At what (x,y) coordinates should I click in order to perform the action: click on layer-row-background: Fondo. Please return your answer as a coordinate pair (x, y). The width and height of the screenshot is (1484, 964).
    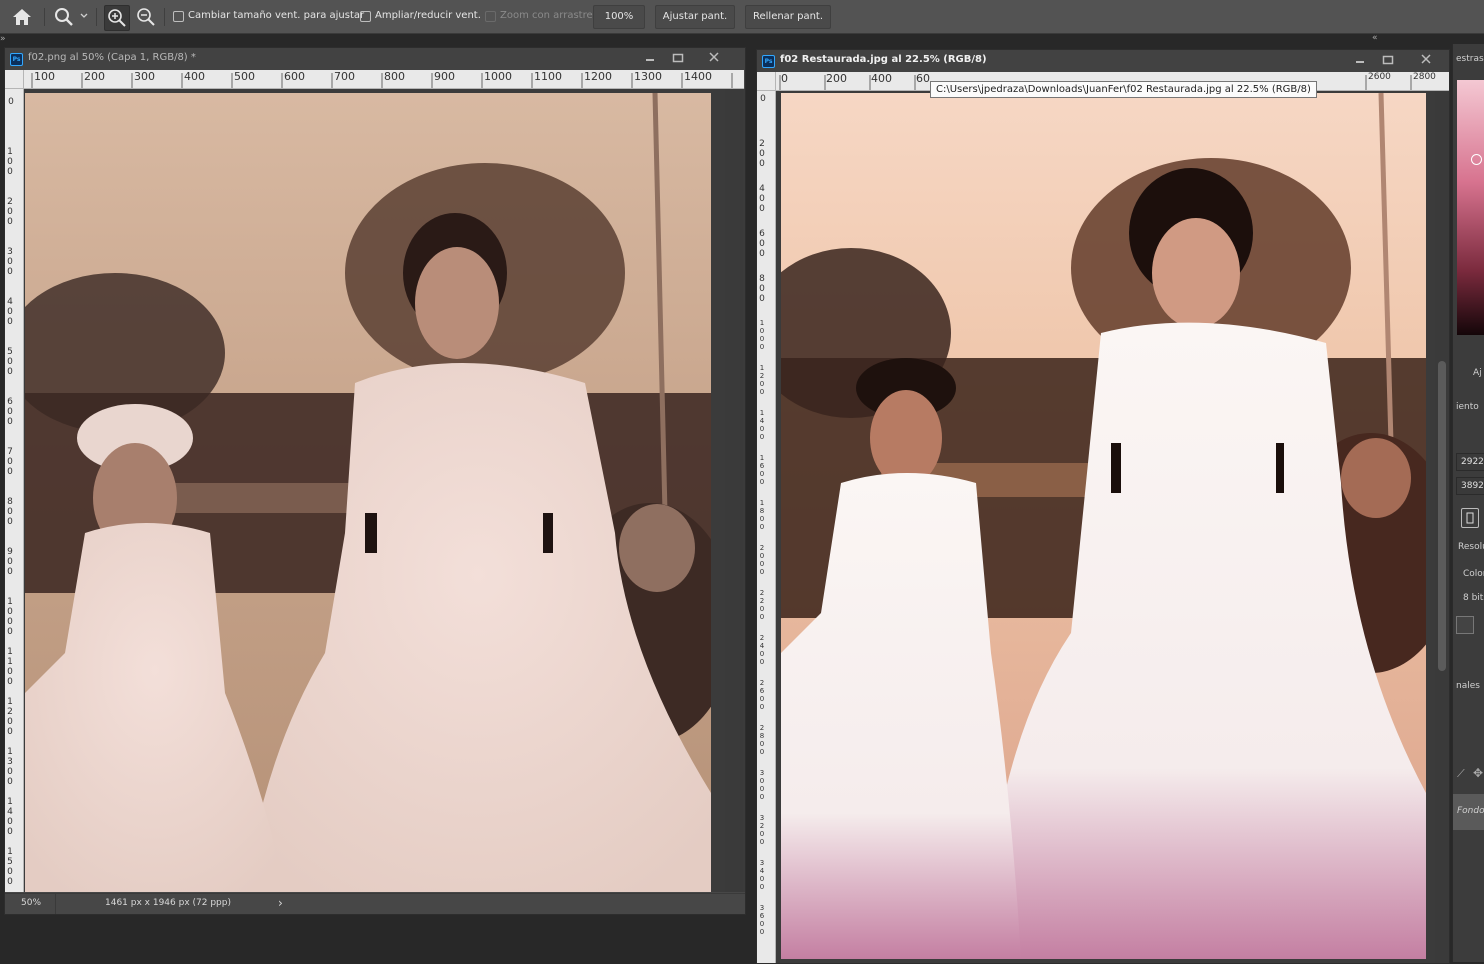
    Looking at the image, I should click on (1468, 812).